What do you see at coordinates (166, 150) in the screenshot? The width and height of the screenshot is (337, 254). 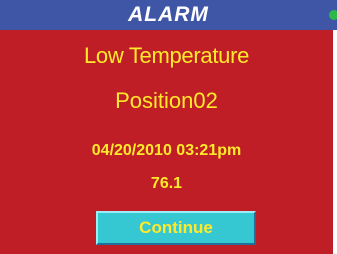 I see `alarm-timestamp: 04/20/2010 03:21pm` at bounding box center [166, 150].